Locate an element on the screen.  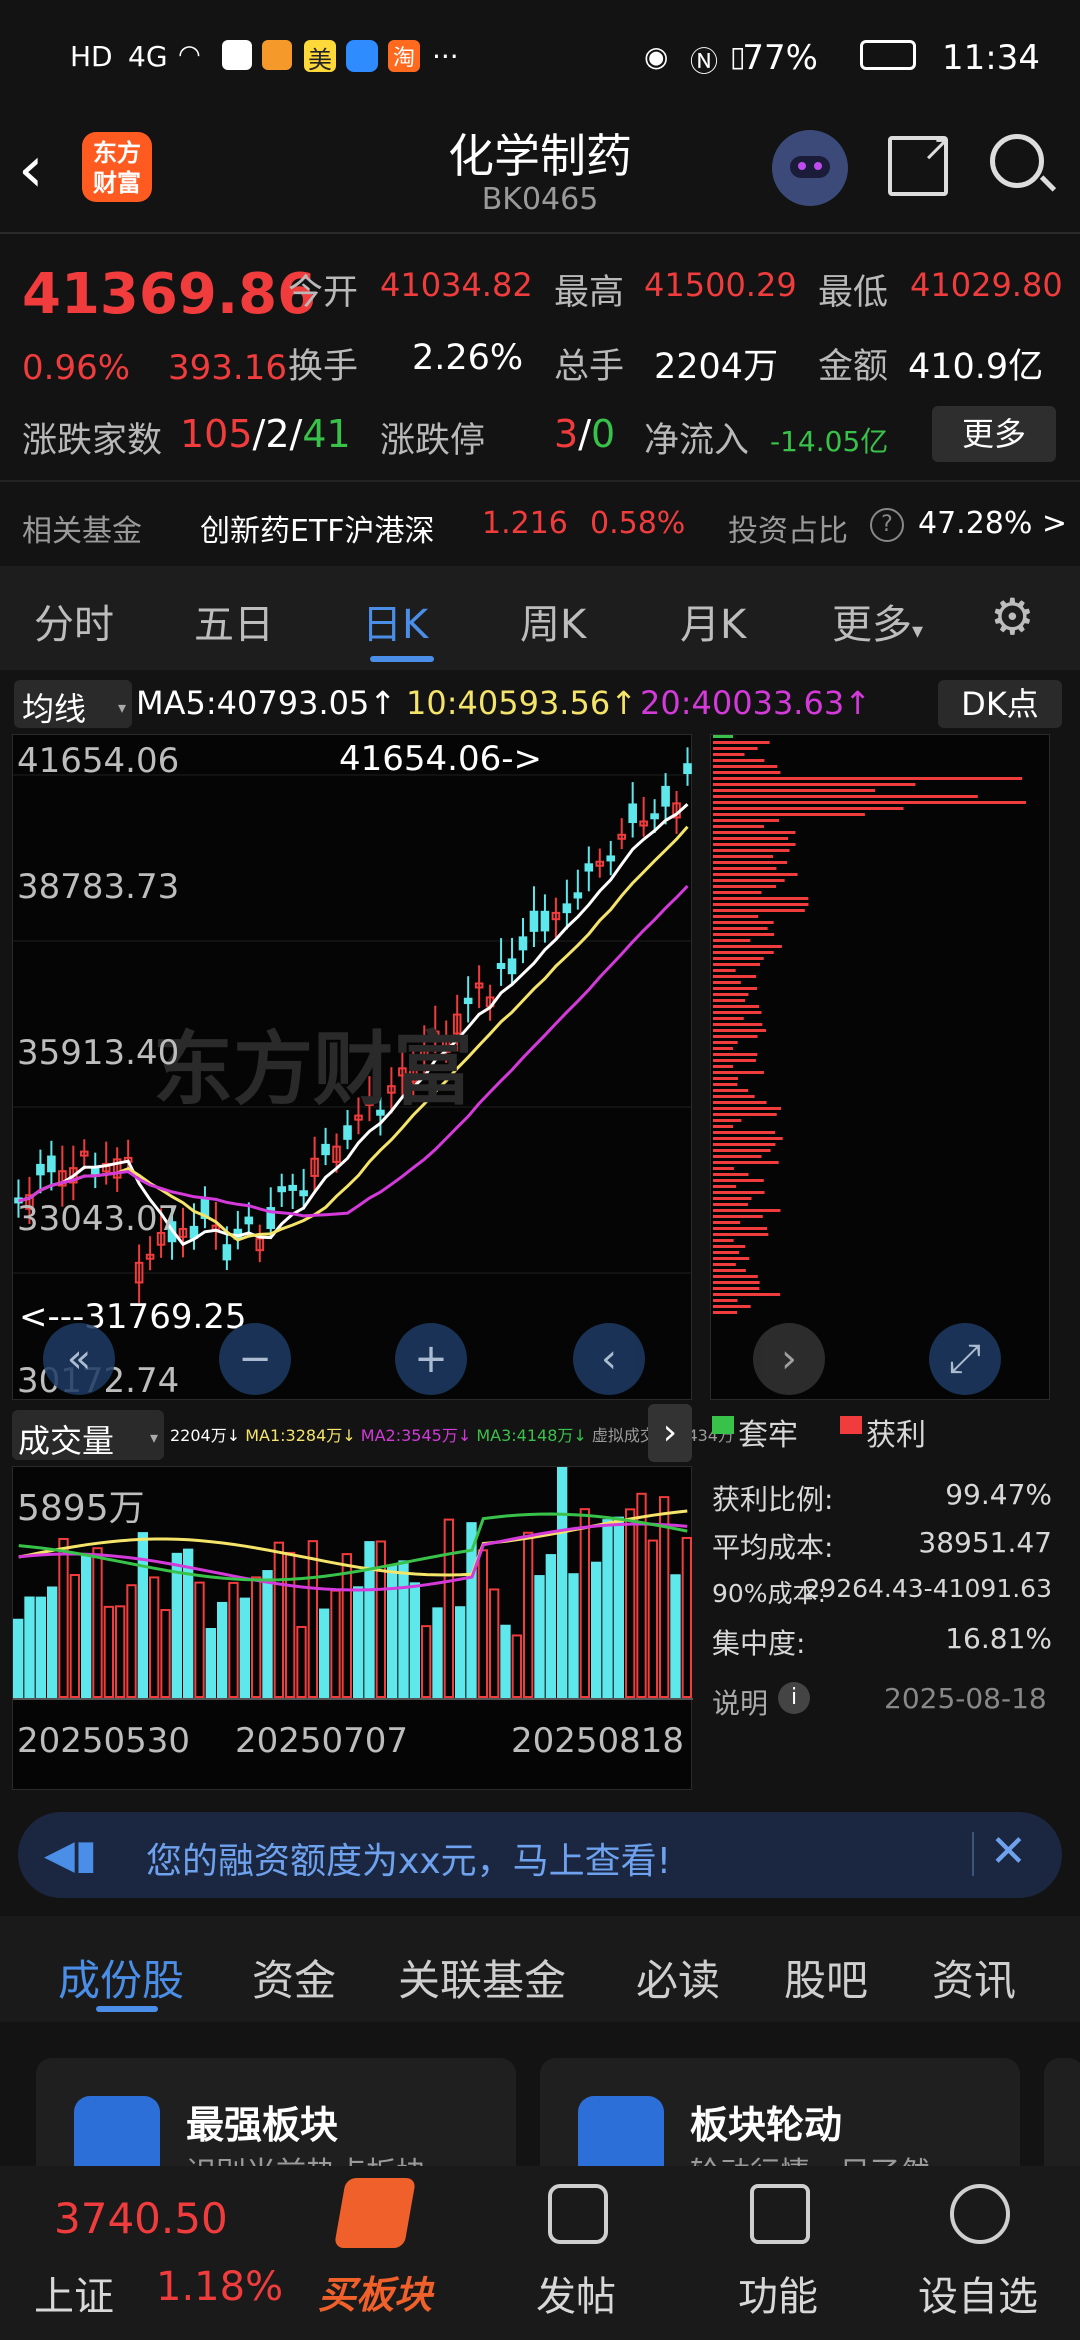
index-name: 上证 is located at coordinates (74, 2293).